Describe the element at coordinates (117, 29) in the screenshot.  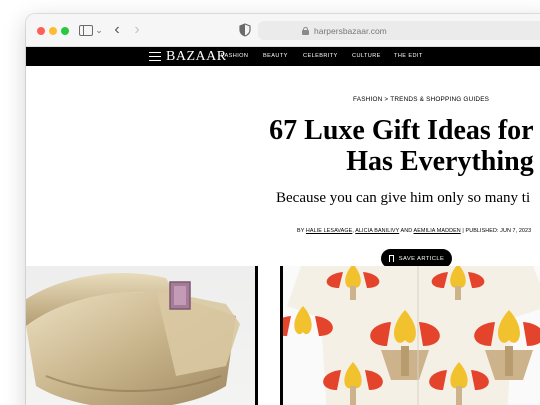
I see `back-icon: ‹` at that location.